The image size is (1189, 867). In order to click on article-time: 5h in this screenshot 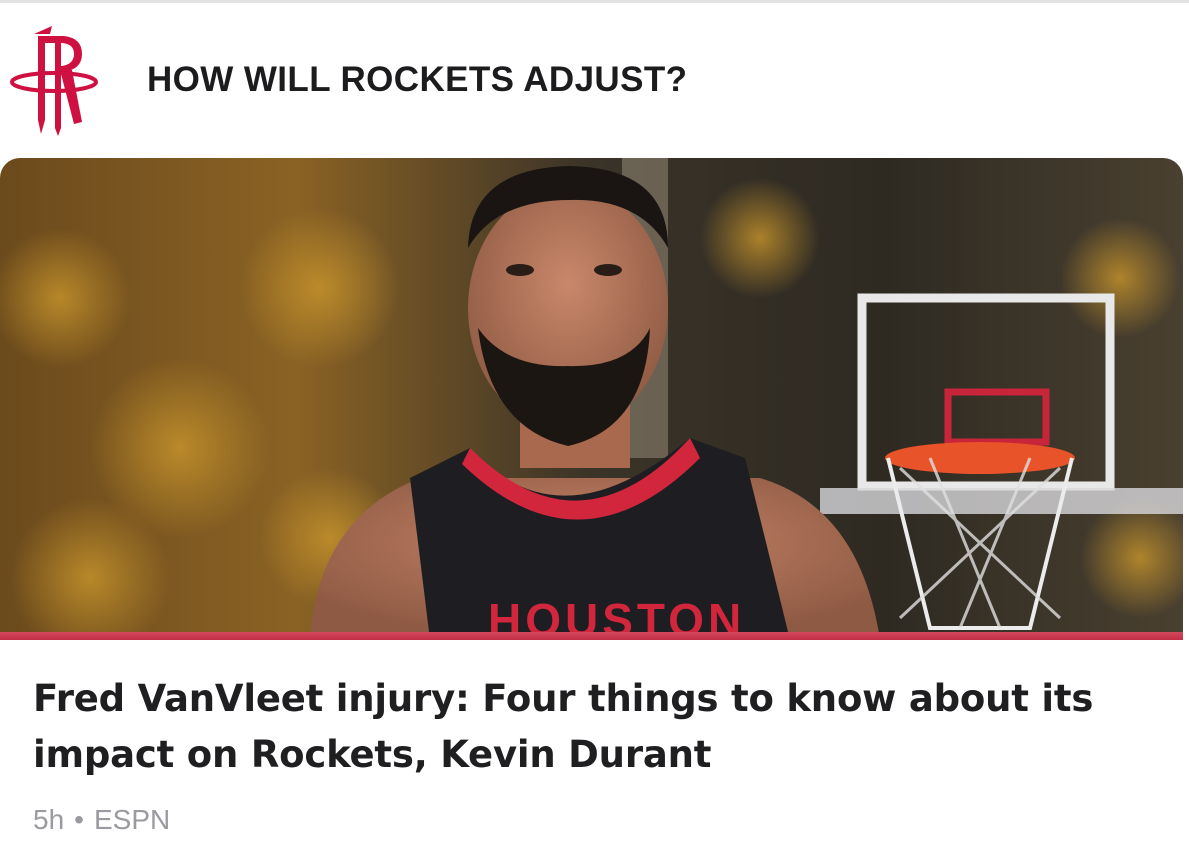, I will do `click(49, 819)`.